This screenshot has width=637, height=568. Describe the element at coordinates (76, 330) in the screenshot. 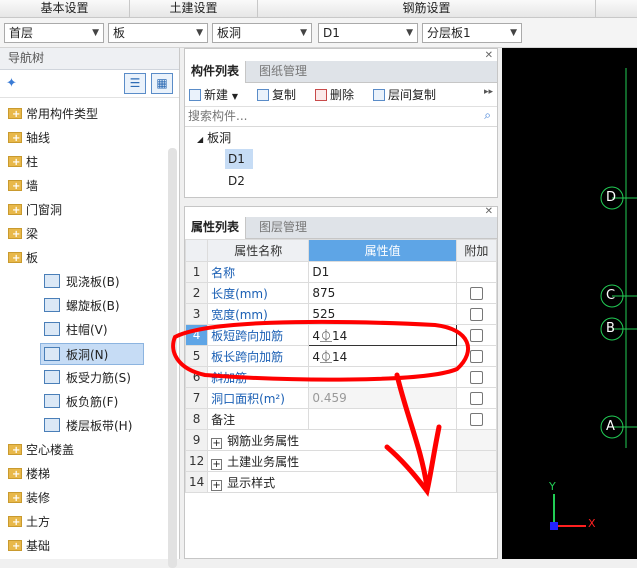

I see `nav-item-column-cap: 柱帽(V)` at that location.